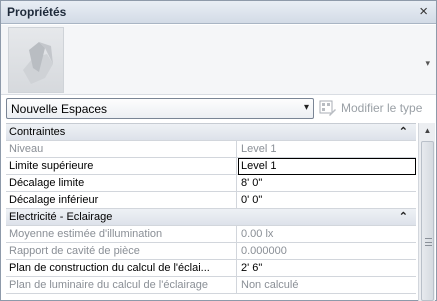 This screenshot has height=301, width=437. I want to click on type-thumbnail, so click(36, 60).